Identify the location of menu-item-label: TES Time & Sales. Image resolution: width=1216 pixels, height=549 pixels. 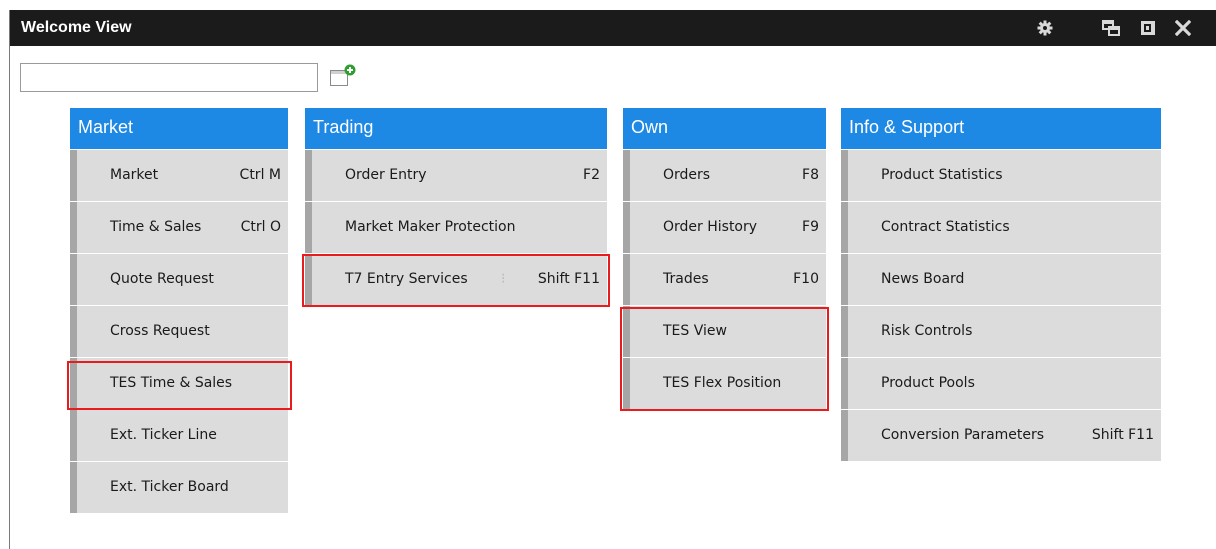
(171, 383).